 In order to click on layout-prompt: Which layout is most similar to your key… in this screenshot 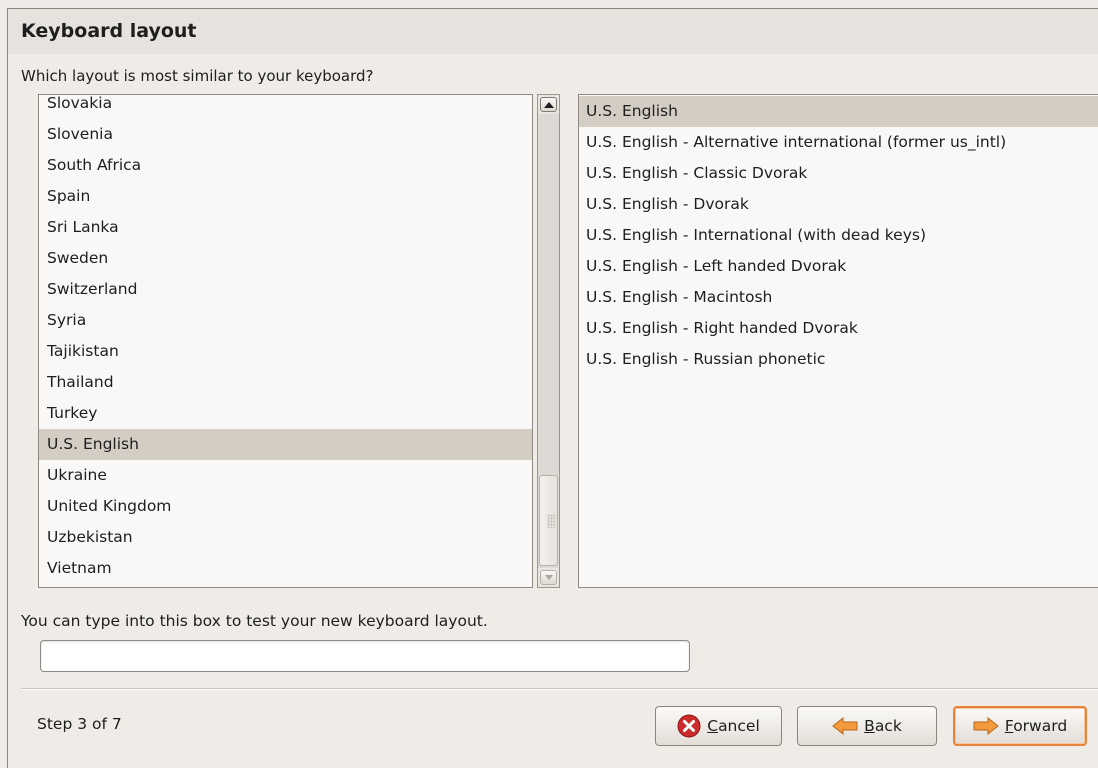, I will do `click(197, 76)`.